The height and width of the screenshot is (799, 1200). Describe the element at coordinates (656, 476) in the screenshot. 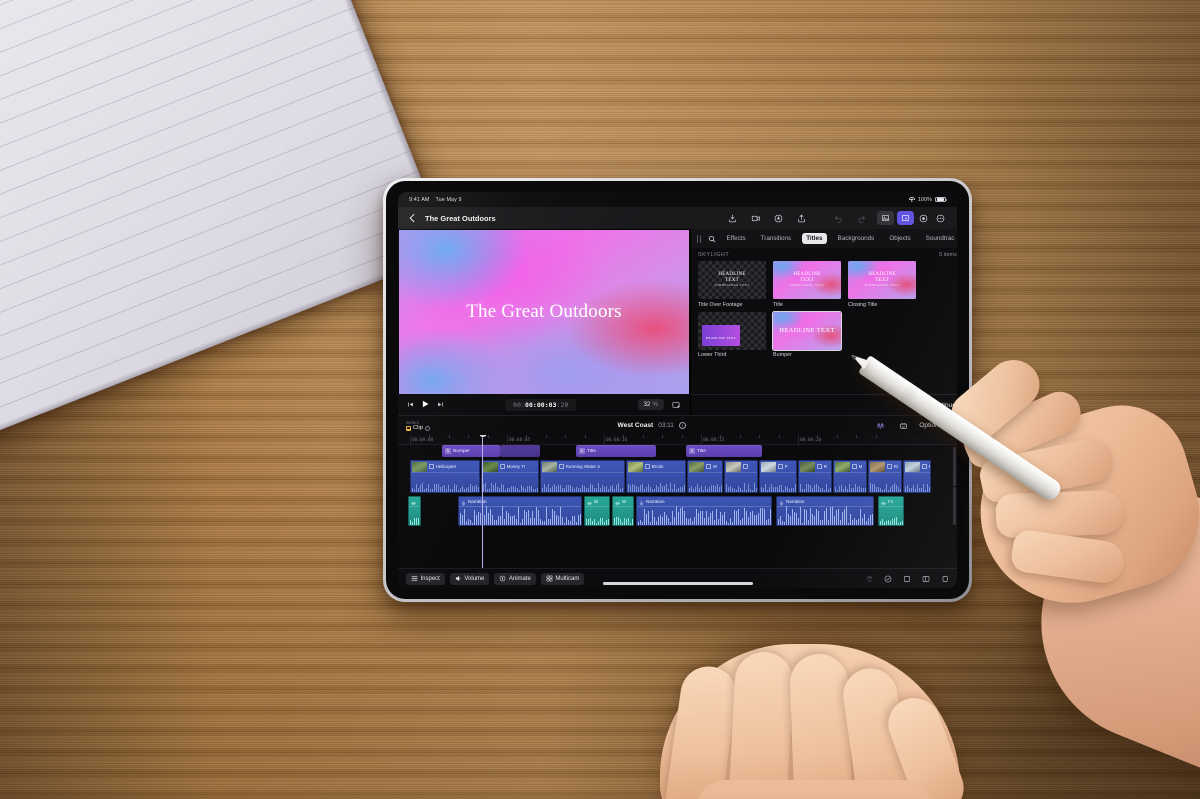

I see `video-clip: Brook` at that location.